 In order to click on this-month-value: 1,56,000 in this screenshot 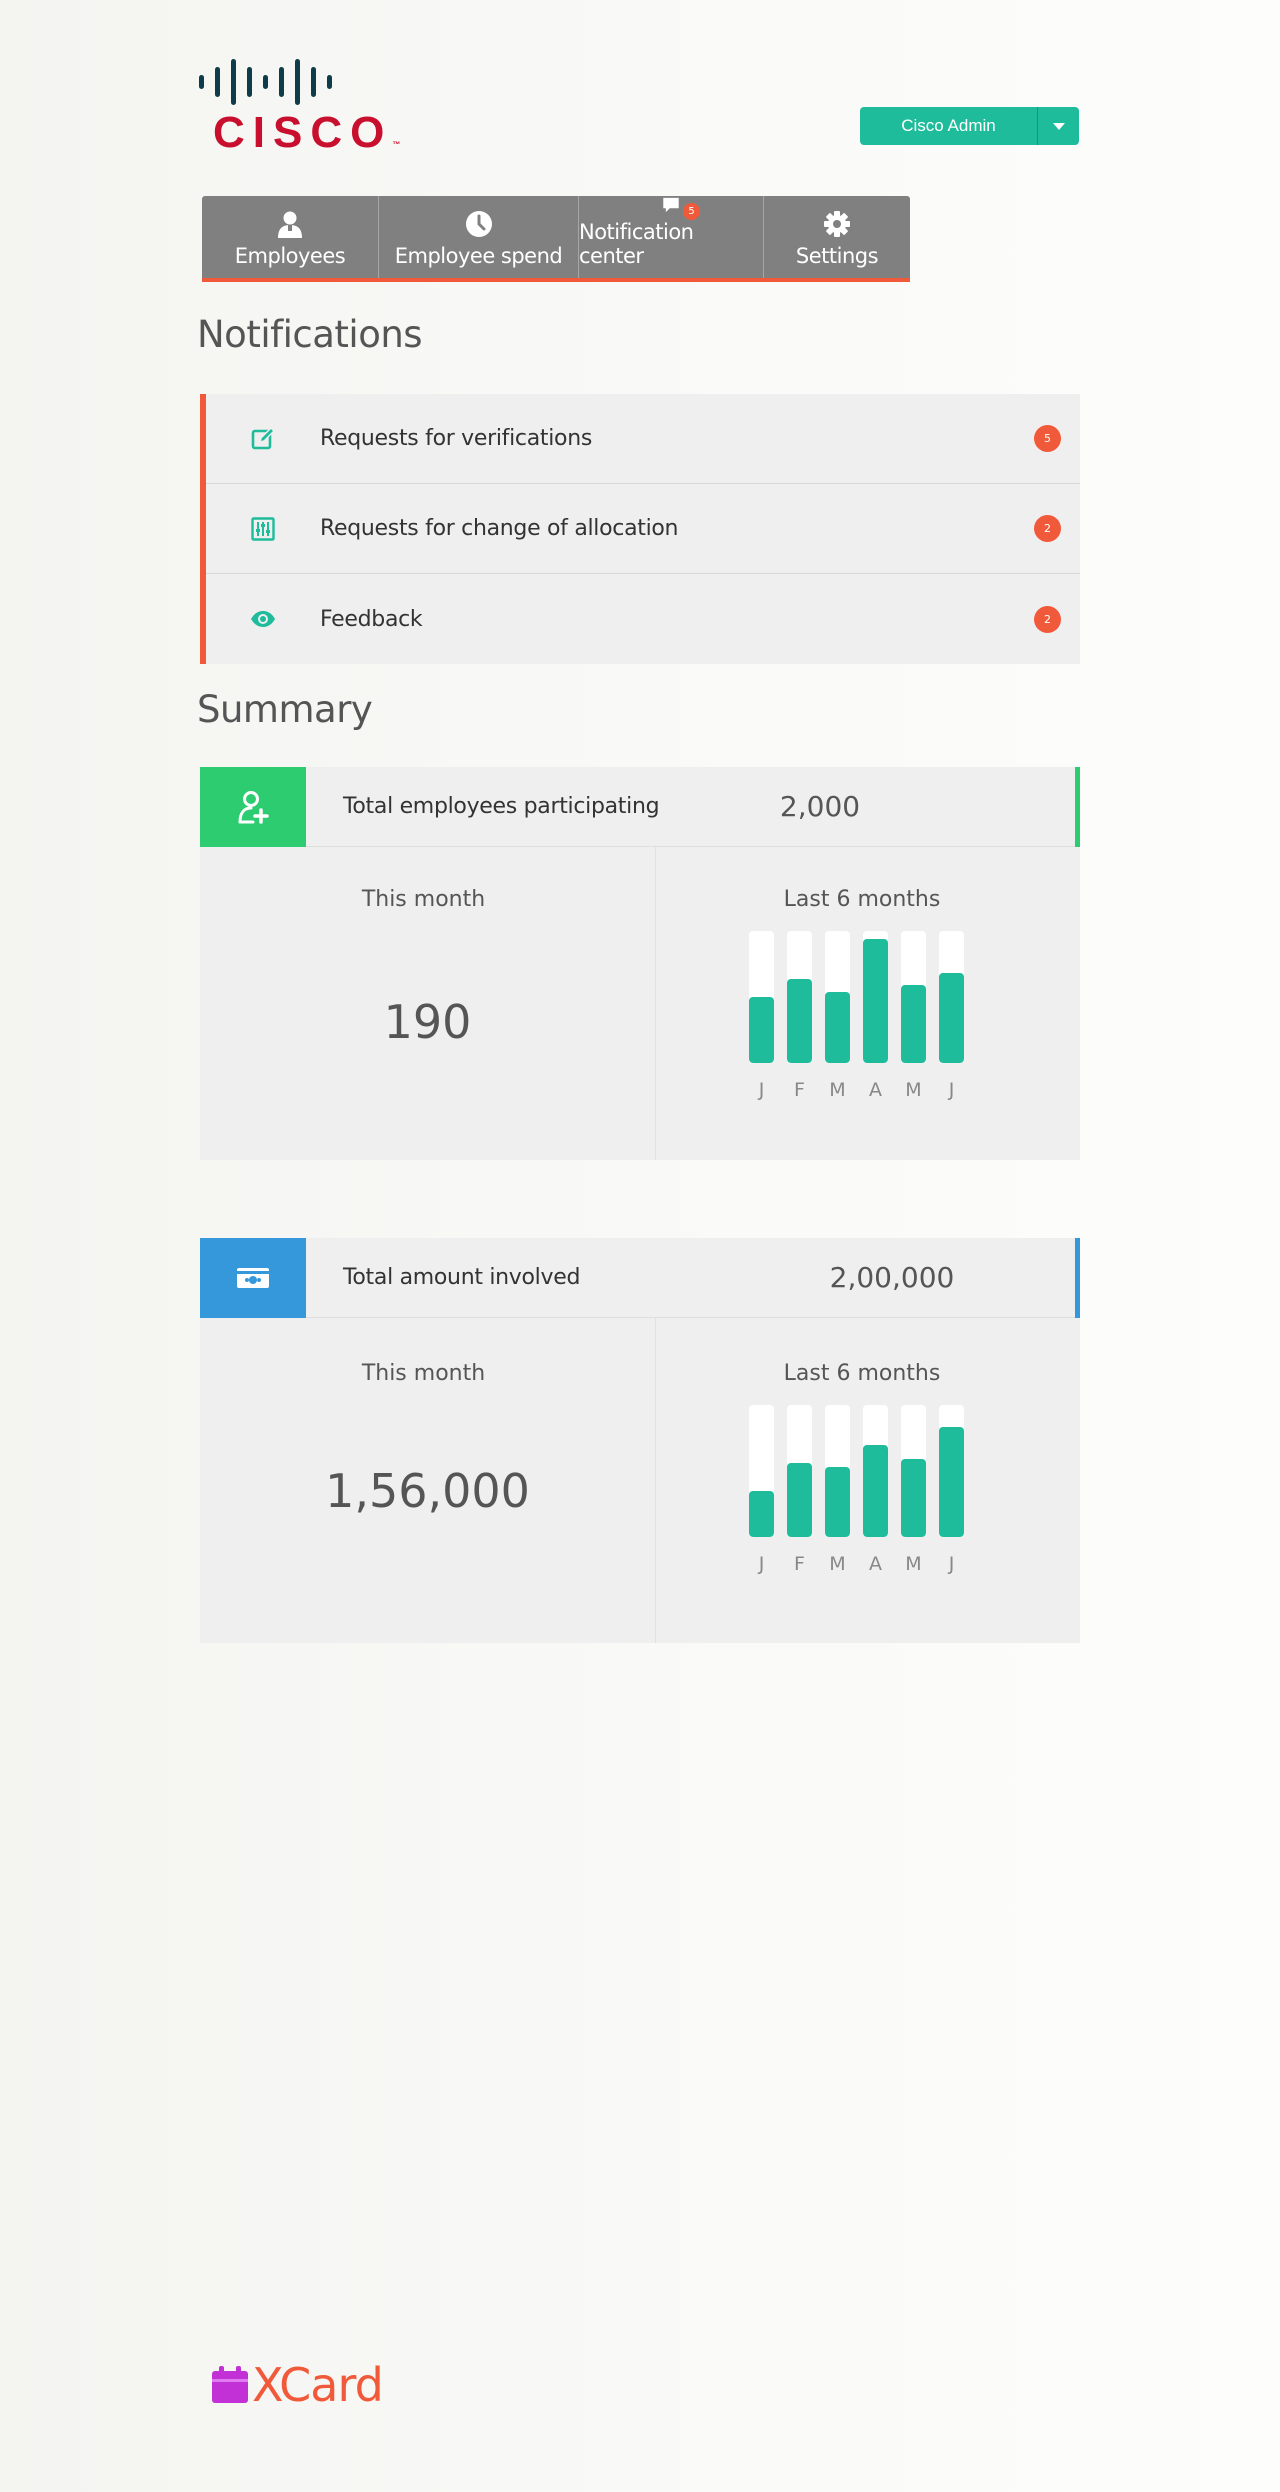, I will do `click(427, 1491)`.